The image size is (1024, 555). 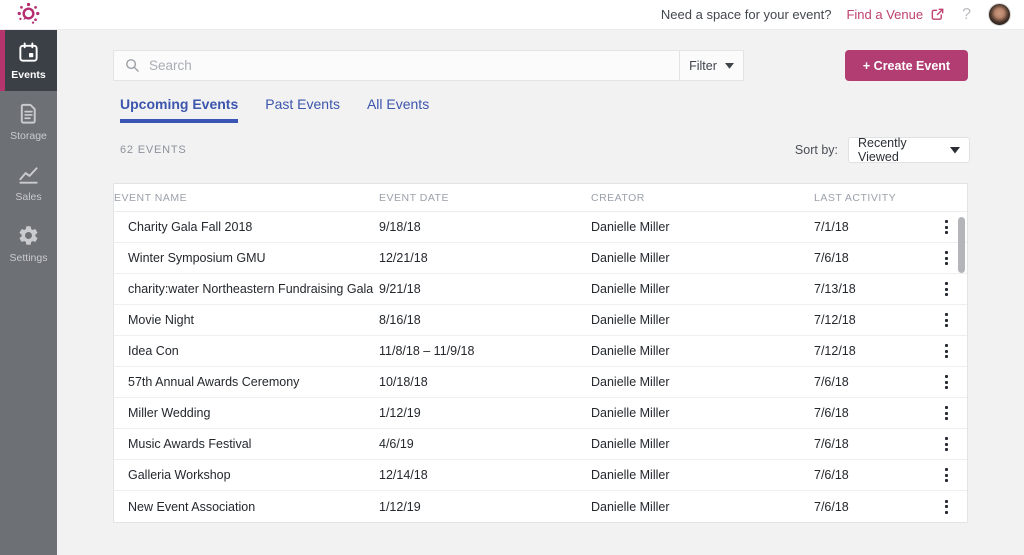 What do you see at coordinates (179, 109) in the screenshot?
I see `tab: Upcoming Events` at bounding box center [179, 109].